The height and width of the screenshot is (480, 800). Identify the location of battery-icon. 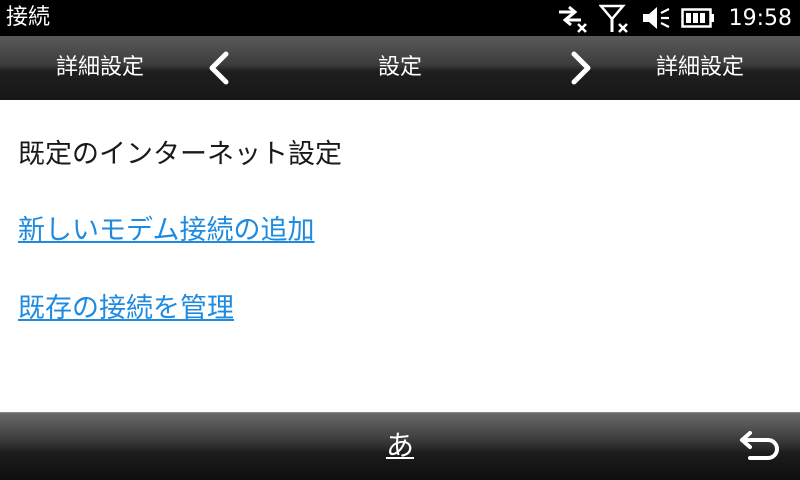
(697, 18).